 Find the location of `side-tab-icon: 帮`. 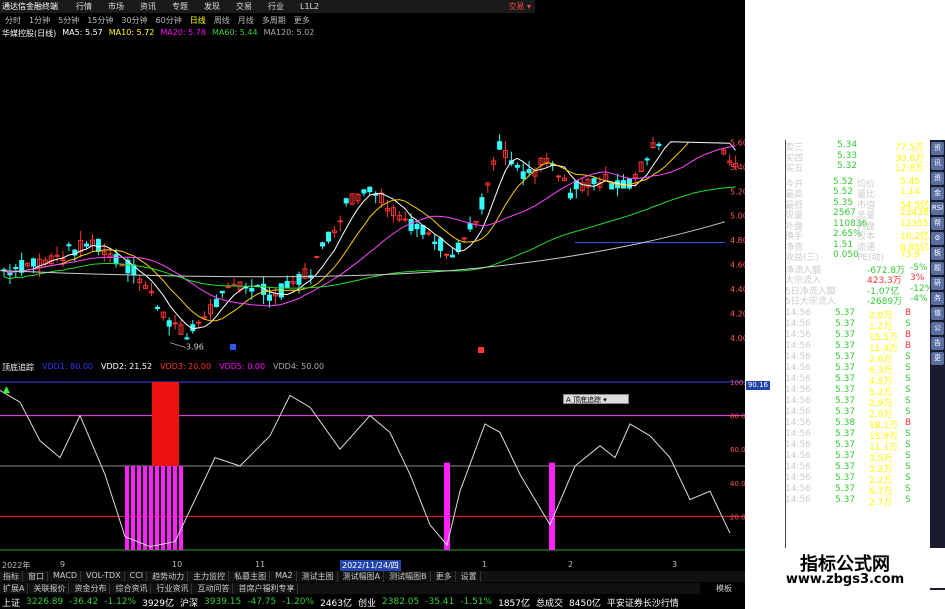

side-tab-icon: 帮 is located at coordinates (937, 223).